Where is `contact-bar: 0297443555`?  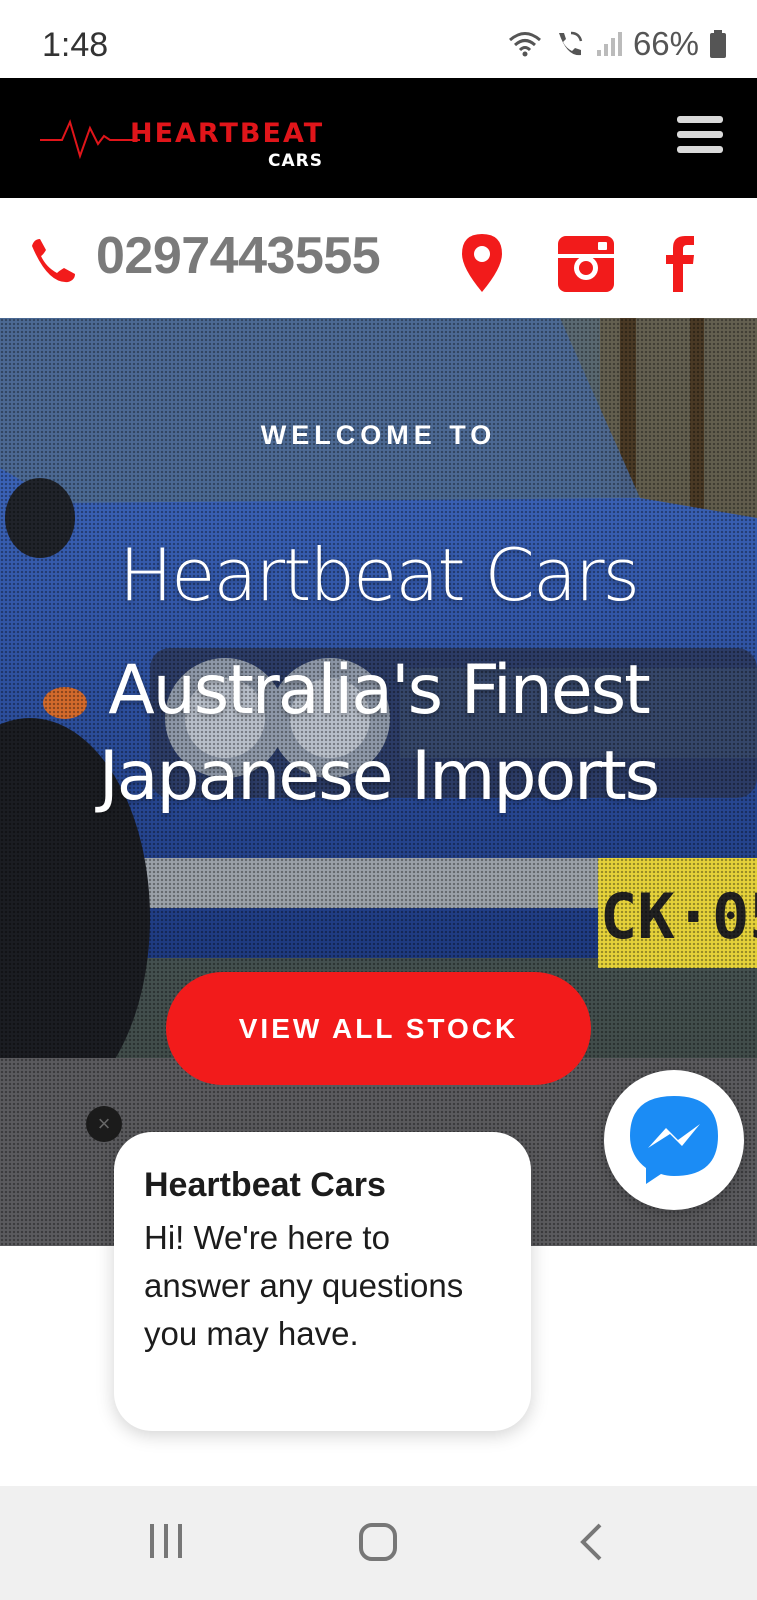 contact-bar: 0297443555 is located at coordinates (378, 258).